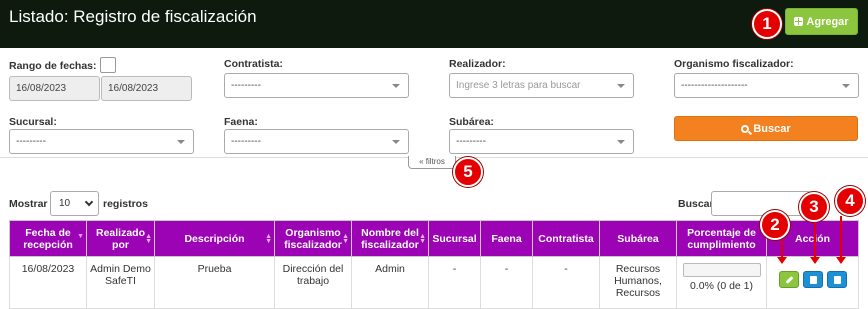  Describe the element at coordinates (767, 24) in the screenshot. I see `annotation-marker-1: 1` at that location.